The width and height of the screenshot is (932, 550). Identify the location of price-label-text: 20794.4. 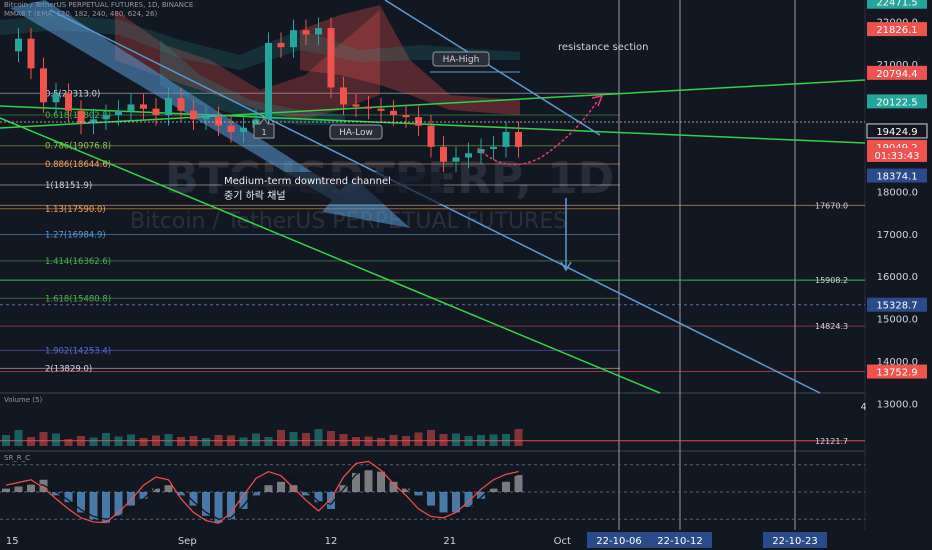
(896, 74).